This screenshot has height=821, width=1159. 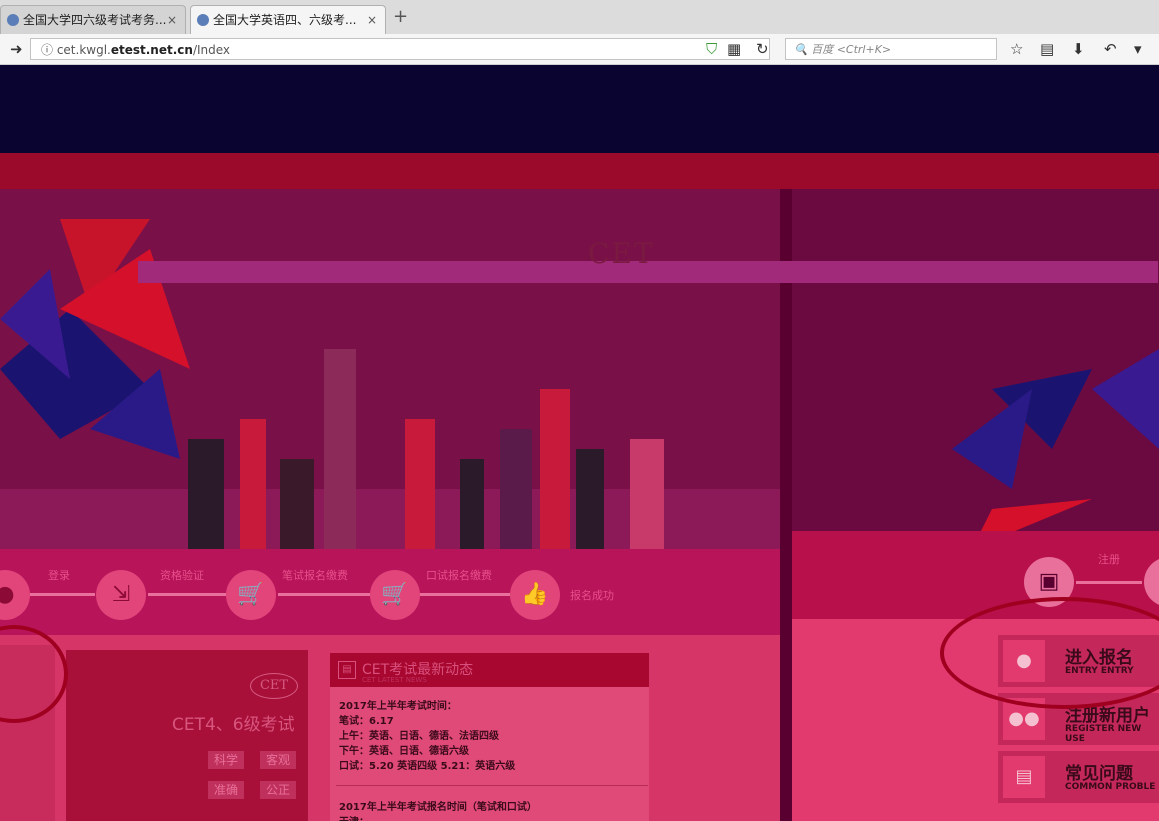 I want to click on news-link: 2017年上半年考试报名时间（笔试和口试）, so click(x=438, y=805).